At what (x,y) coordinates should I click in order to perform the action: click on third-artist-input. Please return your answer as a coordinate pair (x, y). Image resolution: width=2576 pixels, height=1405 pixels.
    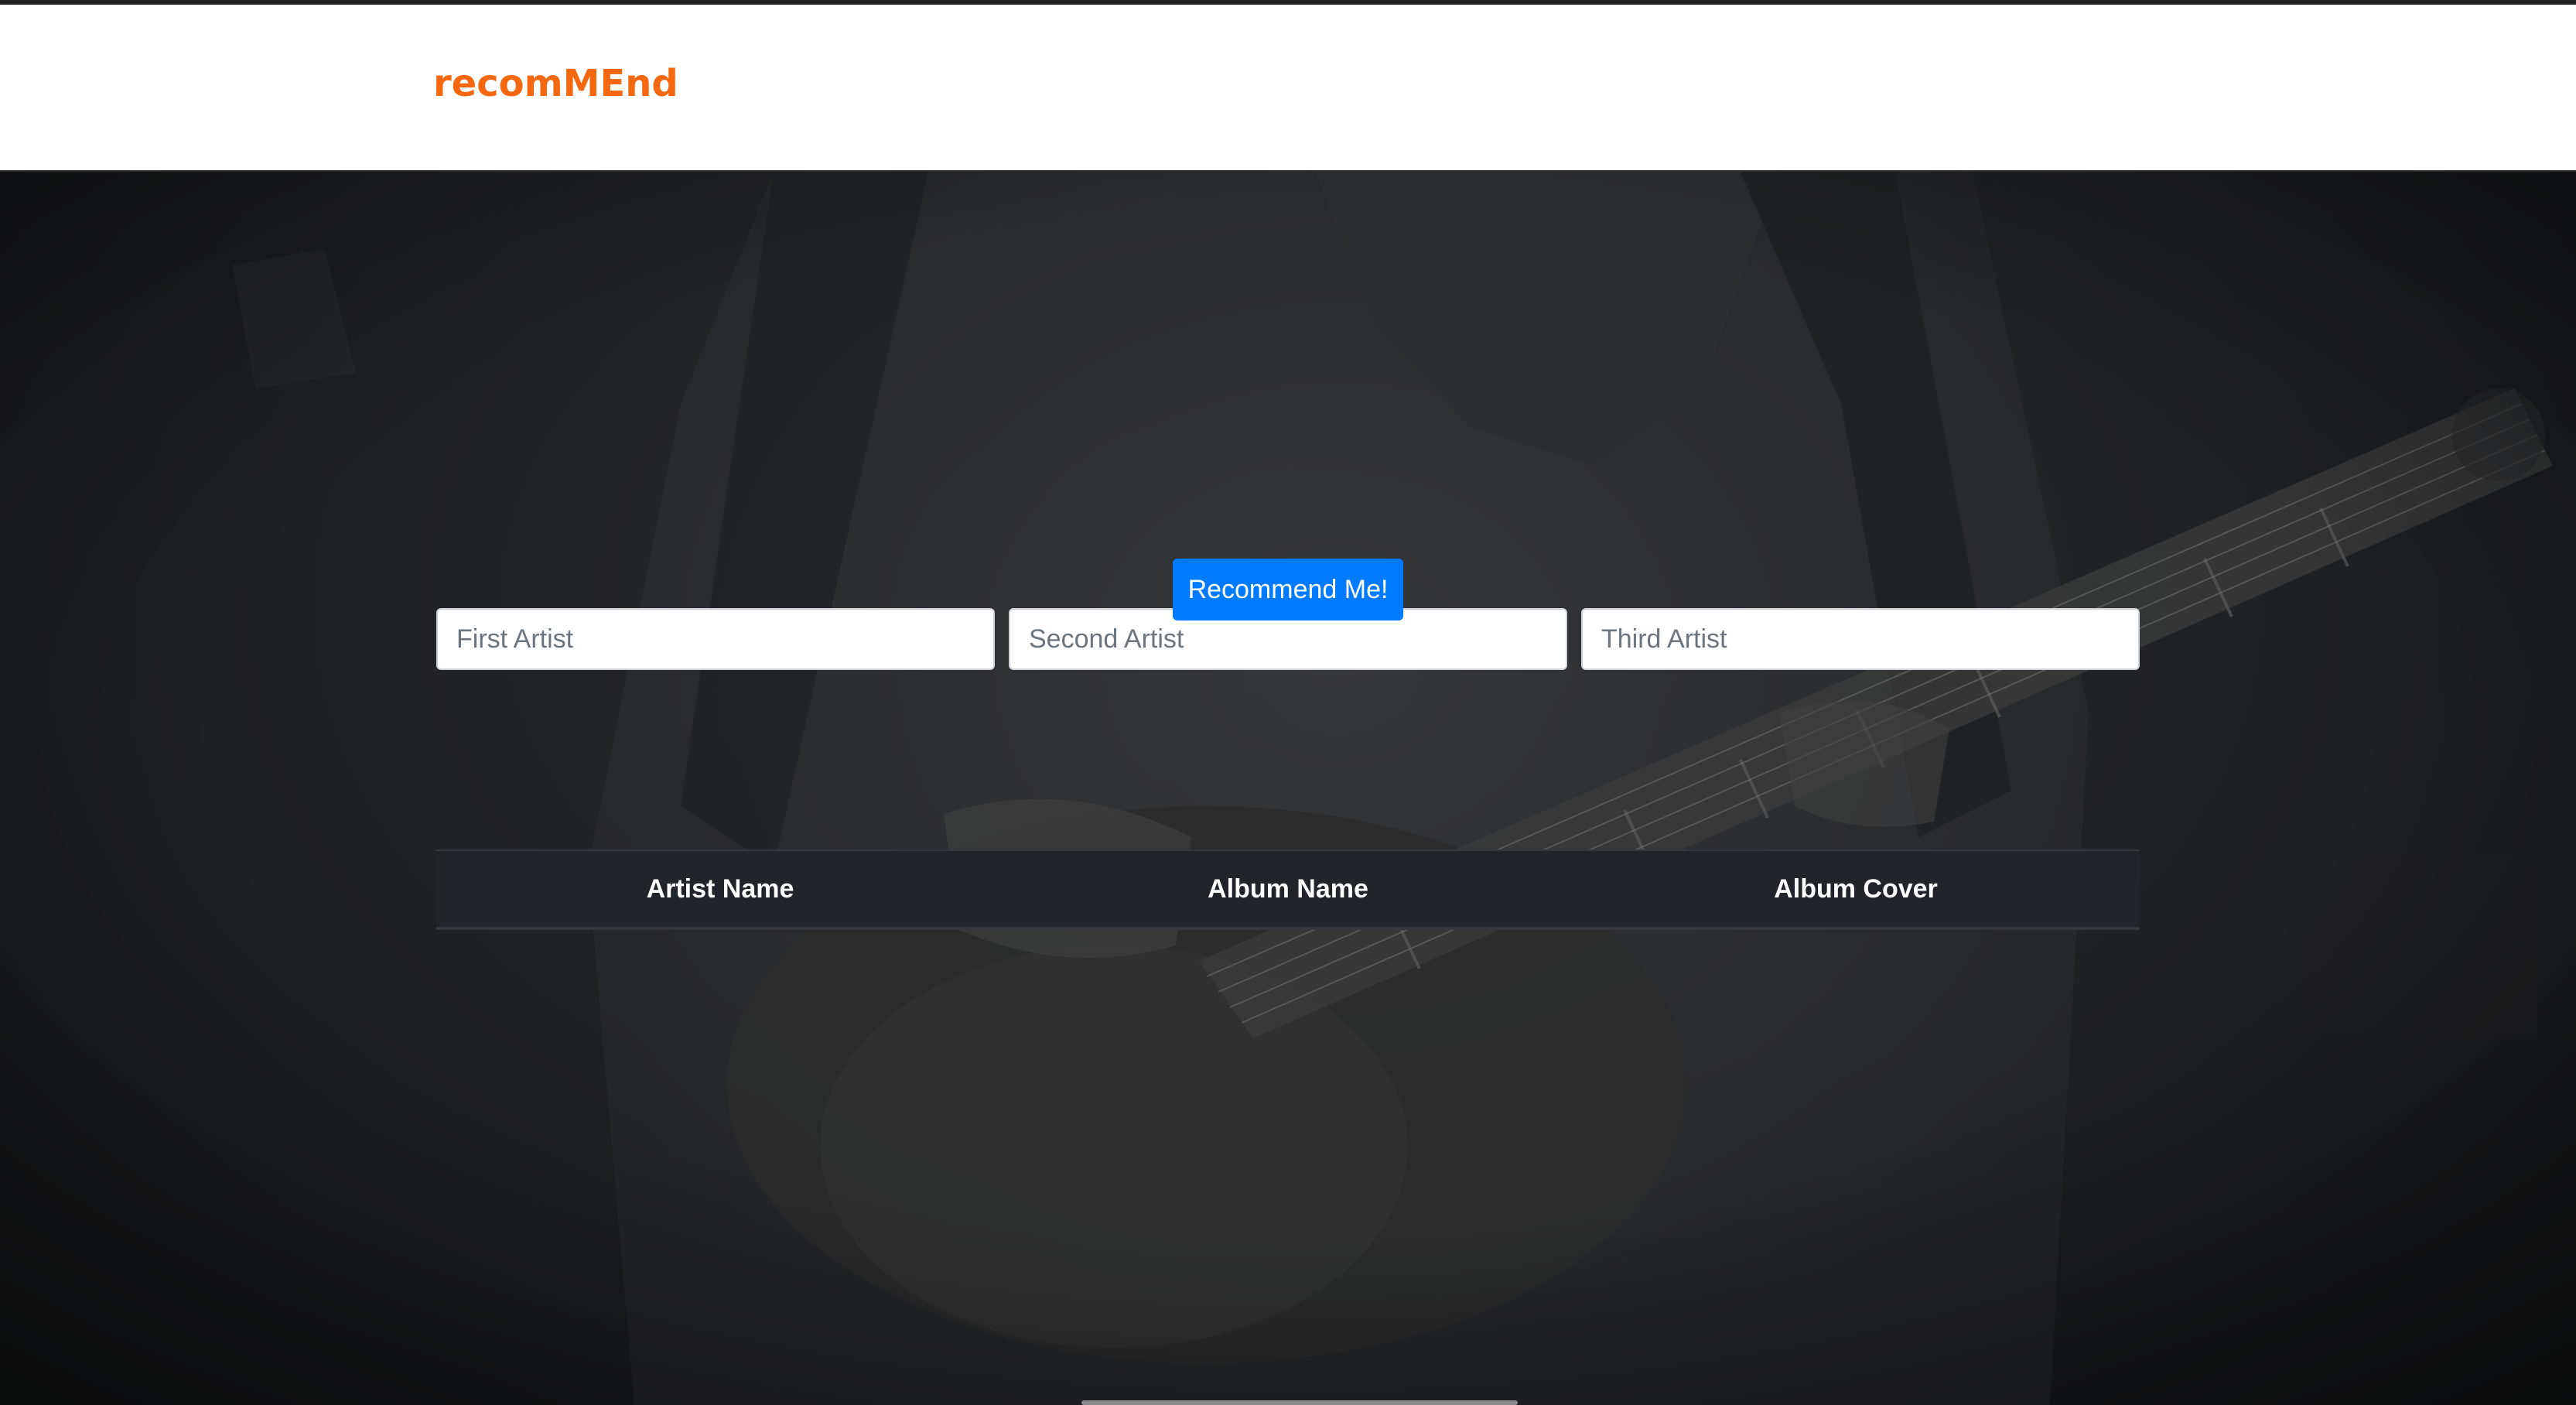
    Looking at the image, I should click on (1860, 639).